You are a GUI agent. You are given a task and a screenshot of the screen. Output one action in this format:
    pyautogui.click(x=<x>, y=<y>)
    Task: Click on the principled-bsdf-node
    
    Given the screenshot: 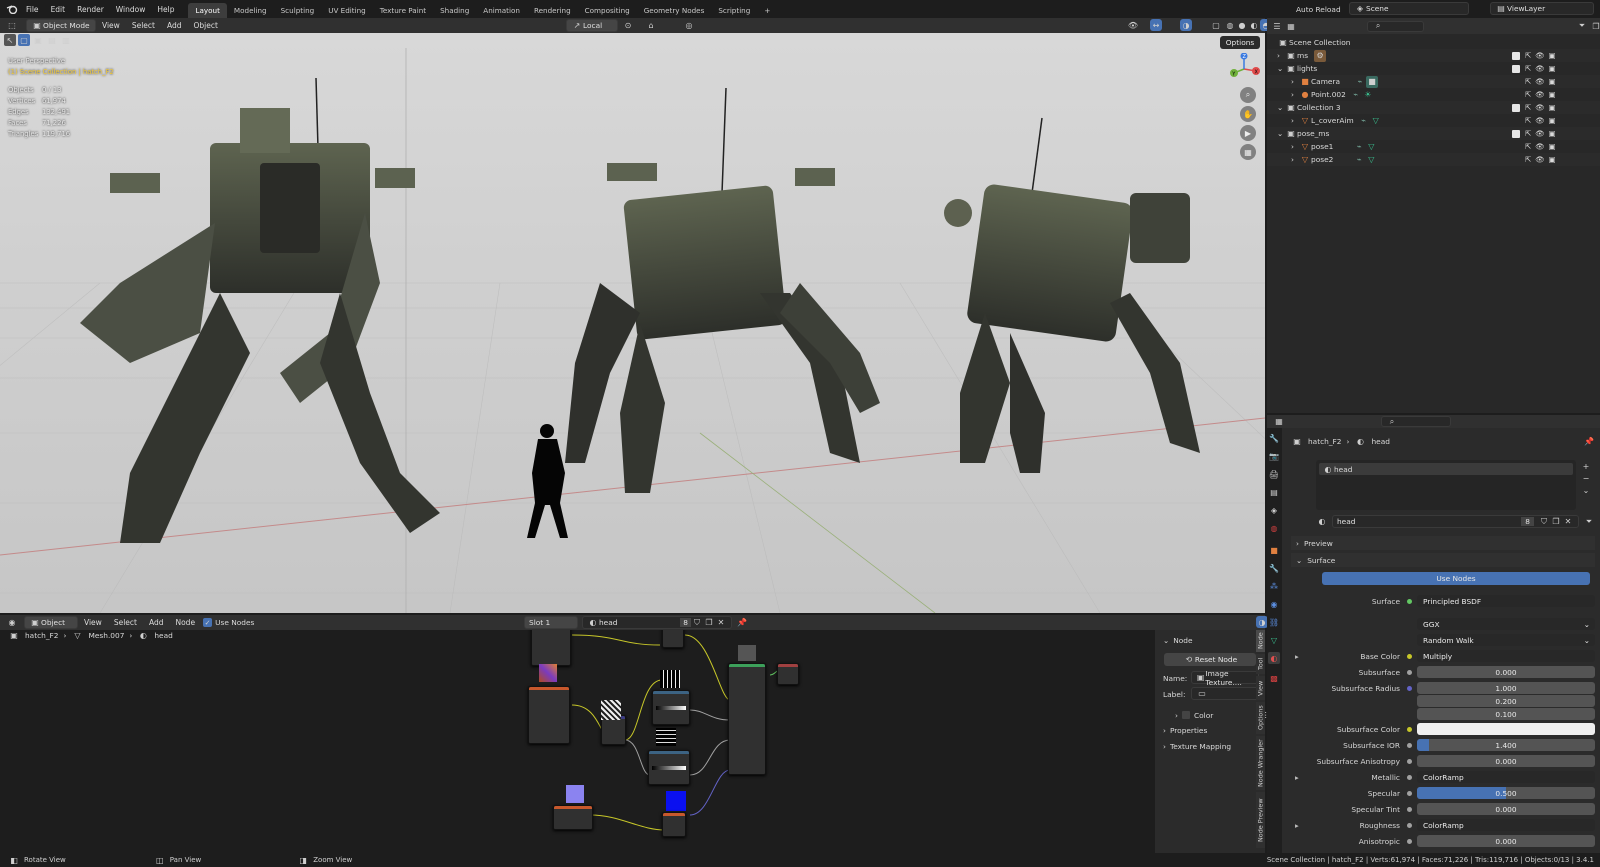 What is the action you would take?
    pyautogui.click(x=747, y=719)
    